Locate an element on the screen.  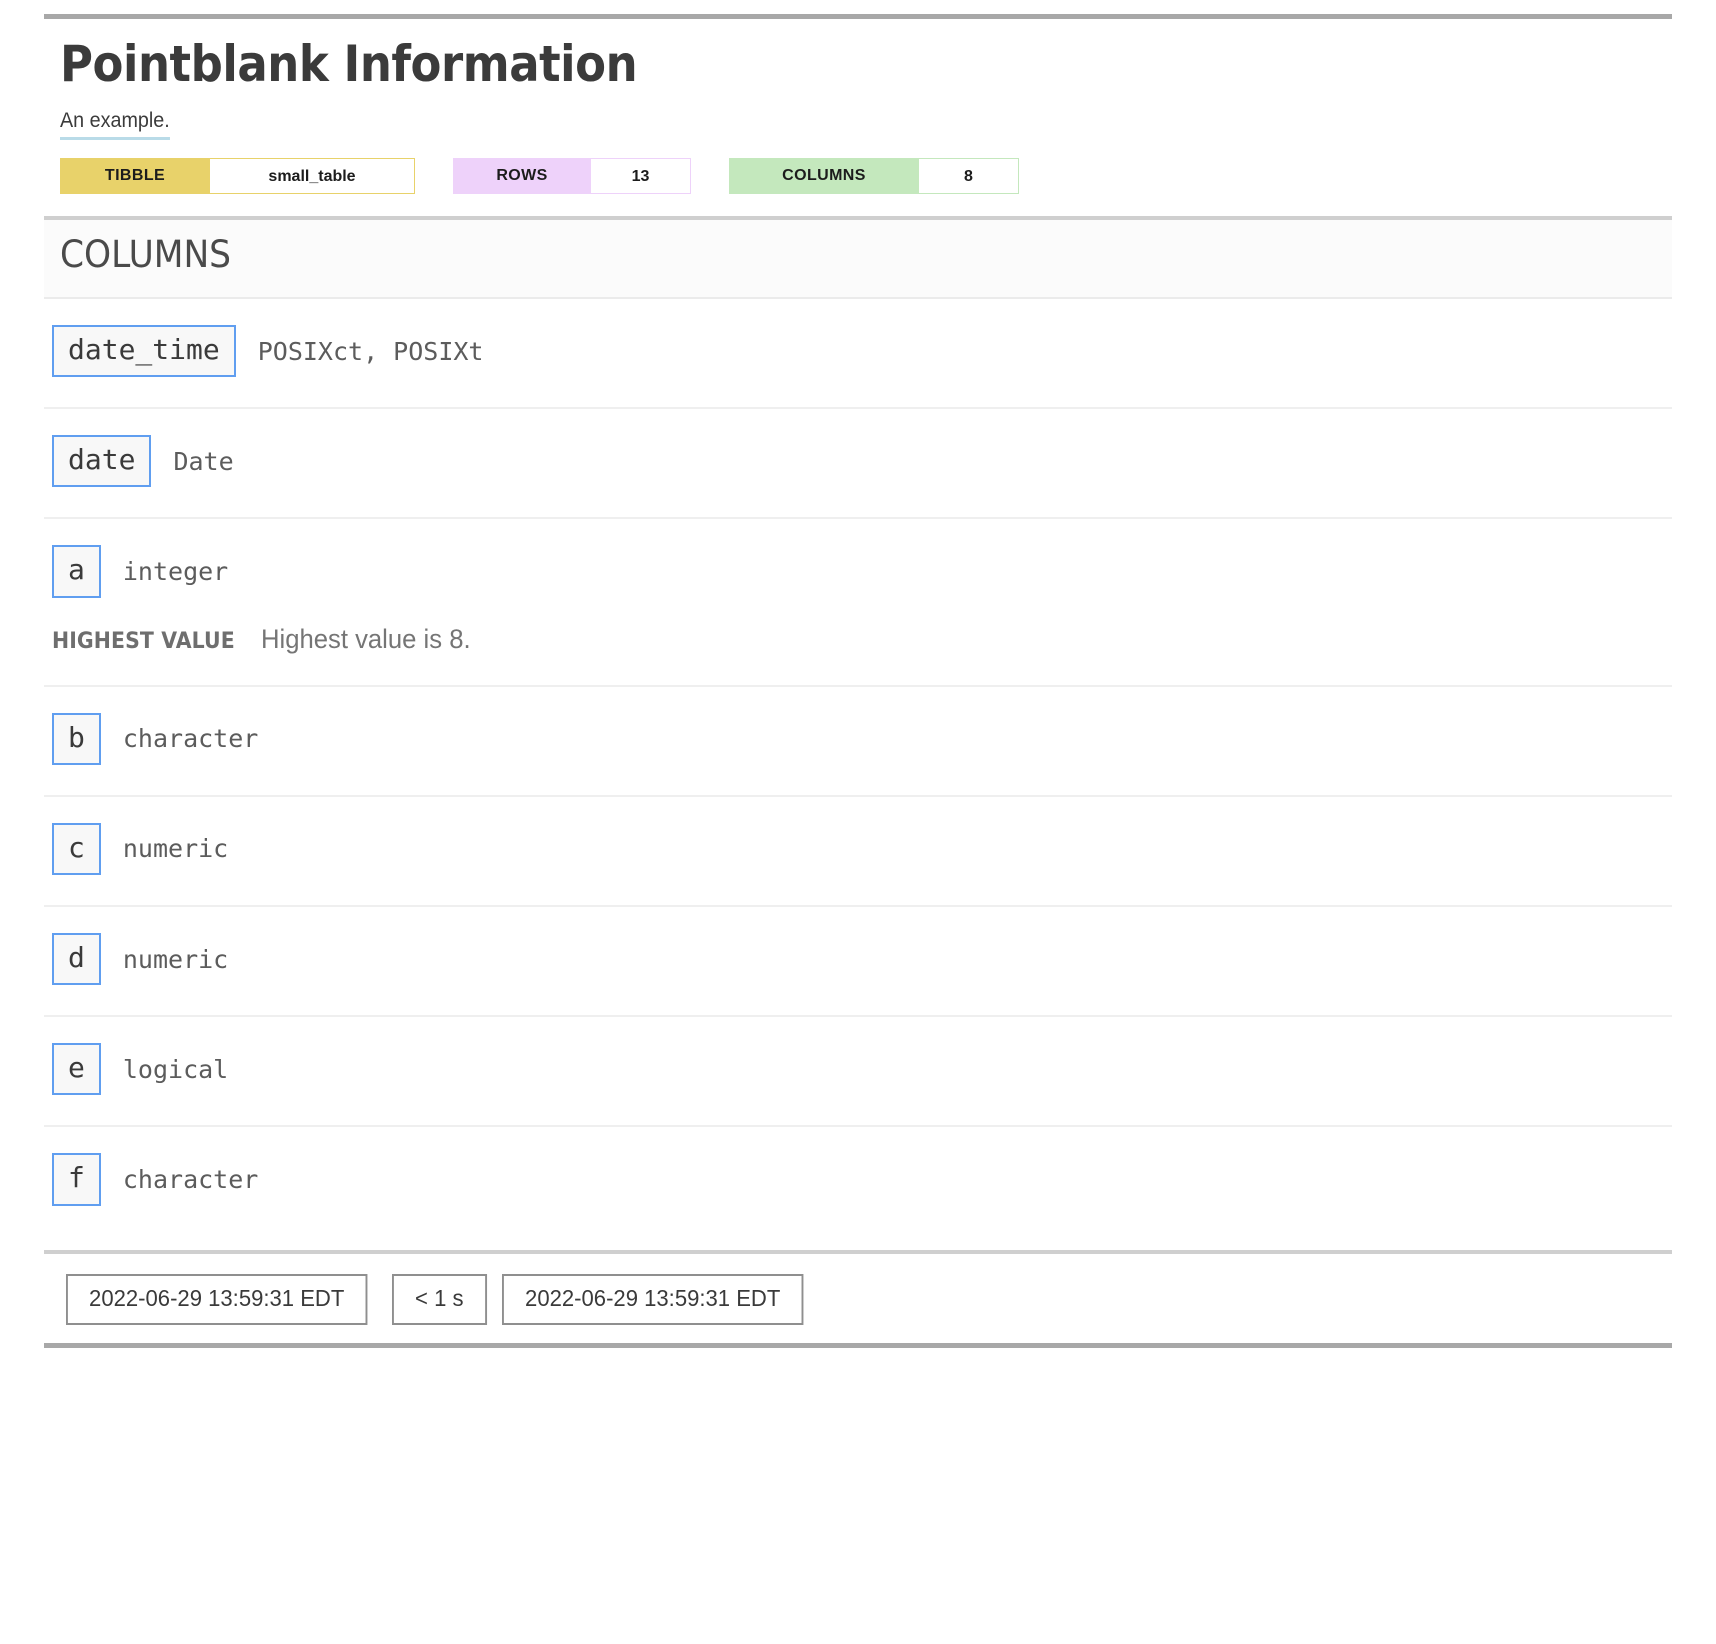
badge-rows-label: ROWS is located at coordinates (522, 176).